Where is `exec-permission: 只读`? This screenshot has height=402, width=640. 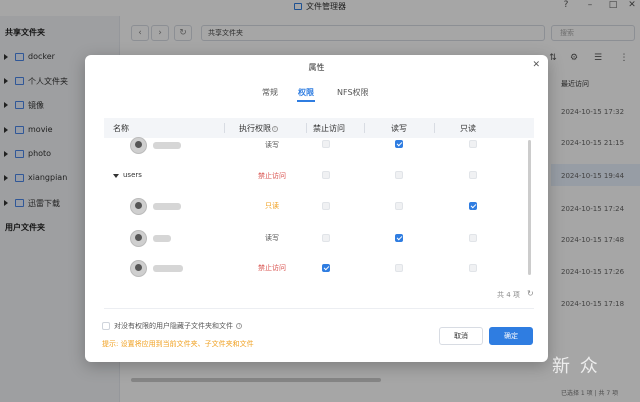 exec-permission: 只读 is located at coordinates (272, 206).